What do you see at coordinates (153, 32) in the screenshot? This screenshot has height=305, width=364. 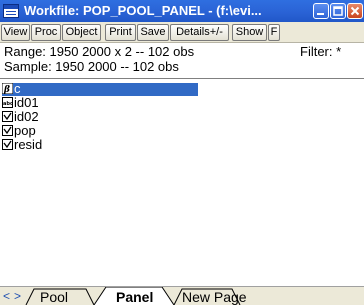 I see `save-button: Save` at bounding box center [153, 32].